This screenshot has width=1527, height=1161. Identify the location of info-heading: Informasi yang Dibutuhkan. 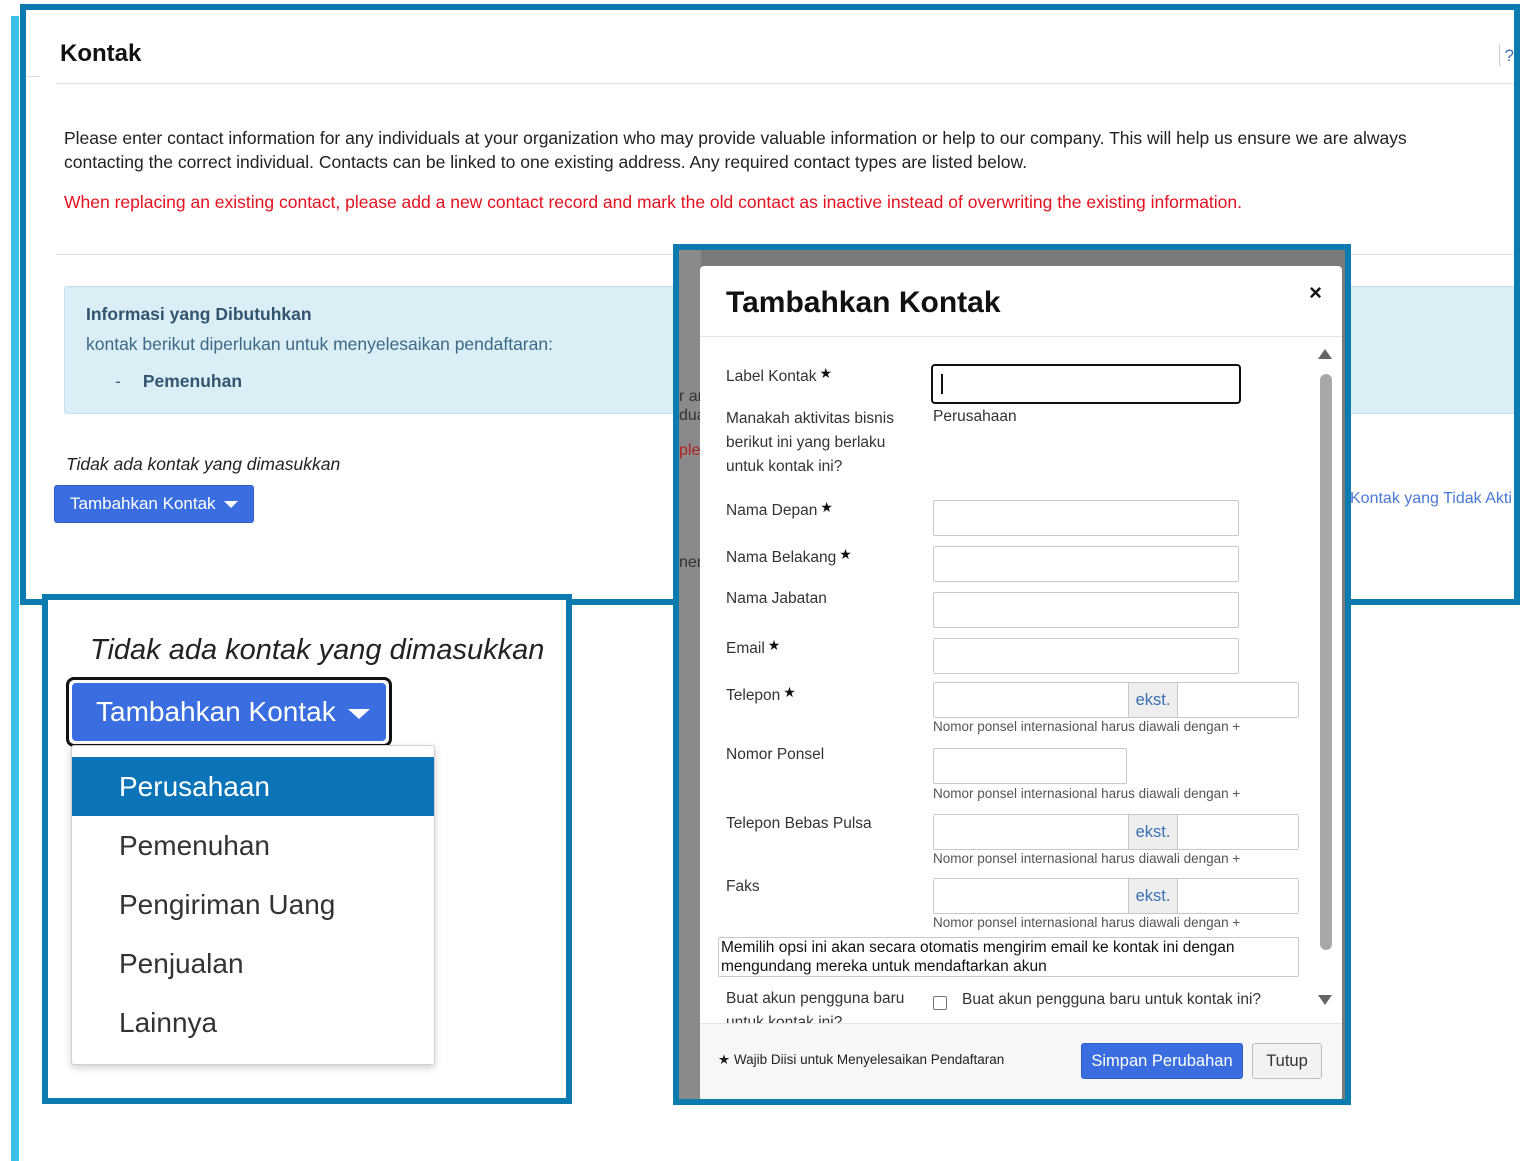
(199, 314).